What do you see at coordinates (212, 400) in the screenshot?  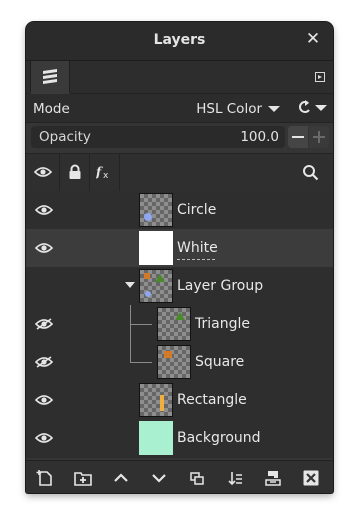 I see `layer-name: Rectangle` at bounding box center [212, 400].